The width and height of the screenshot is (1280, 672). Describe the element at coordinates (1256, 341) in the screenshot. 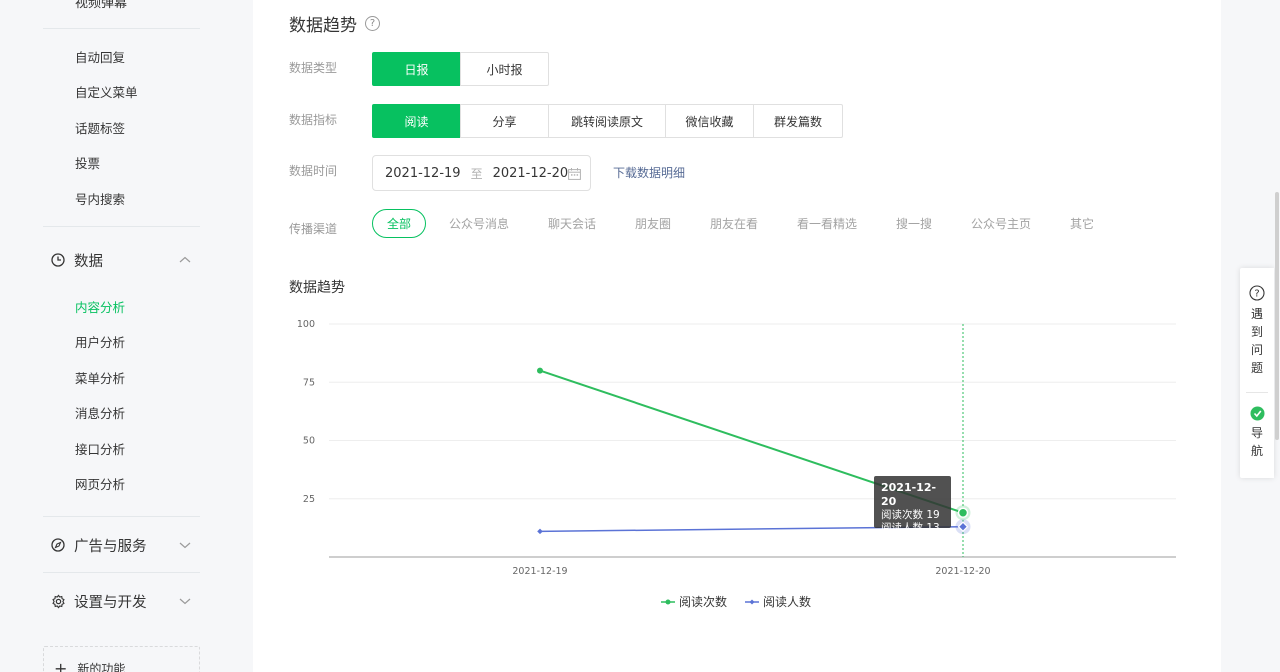

I see `help-label: 遇到问题` at that location.